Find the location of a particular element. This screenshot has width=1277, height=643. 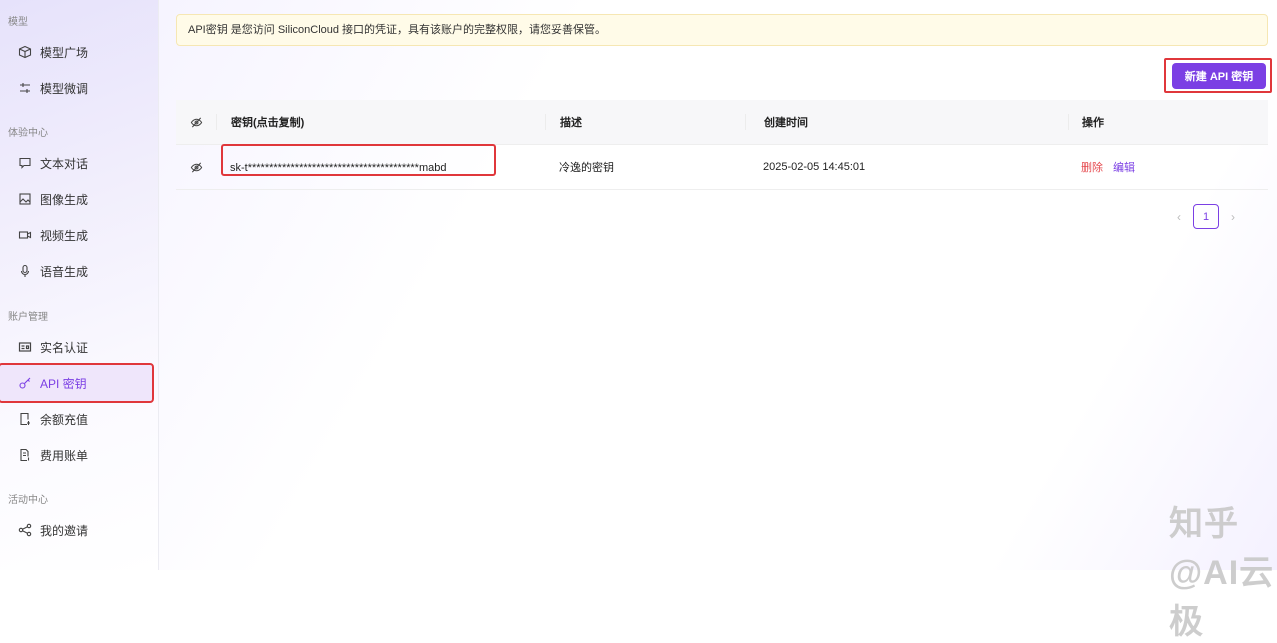

video-icon is located at coordinates (25, 235).